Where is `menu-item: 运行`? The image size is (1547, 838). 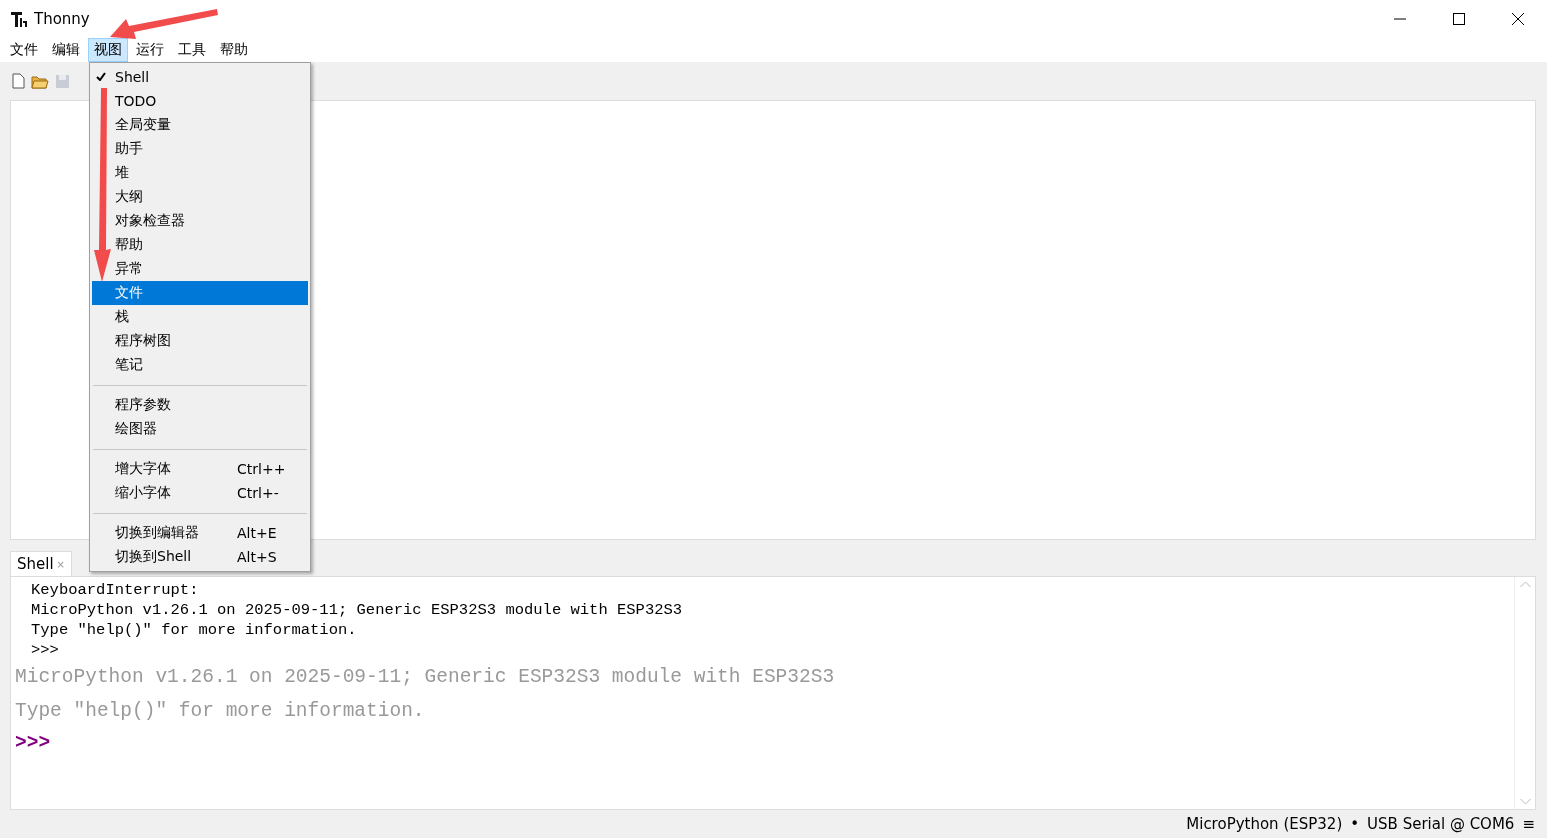
menu-item: 运行 is located at coordinates (150, 50).